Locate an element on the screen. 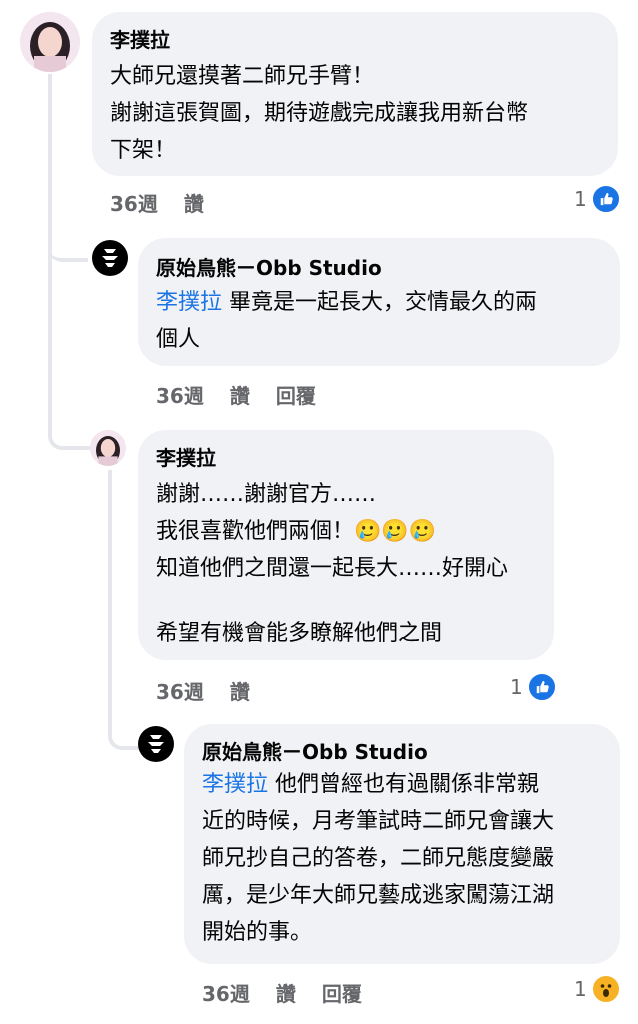 This screenshot has height=1024, width=638. crying-face-emoji: 🥲🥲🥲 is located at coordinates (395, 531).